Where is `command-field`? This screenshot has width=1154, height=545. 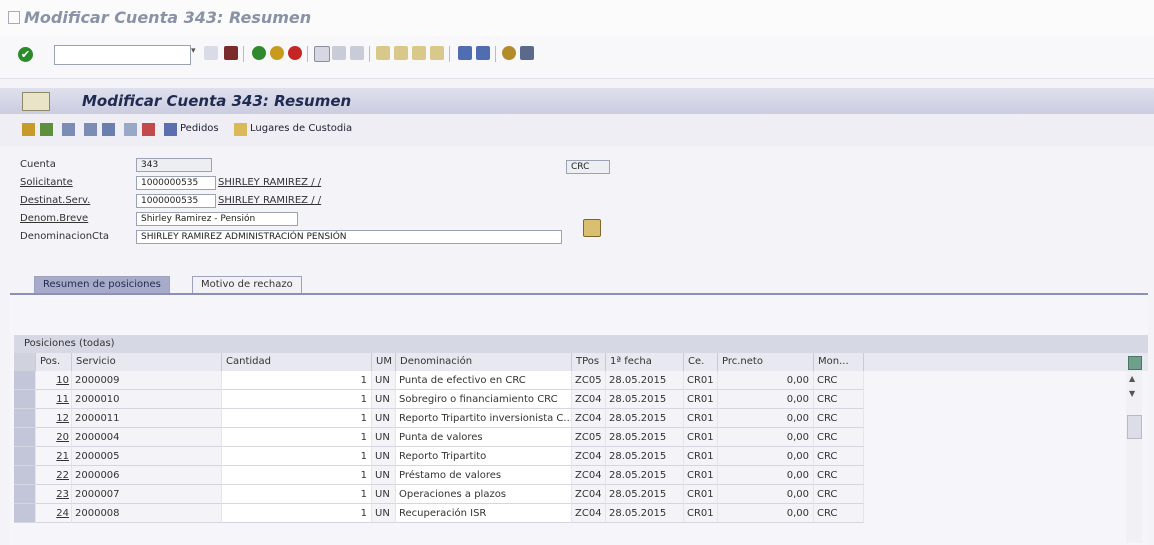
command-field is located at coordinates (122, 55).